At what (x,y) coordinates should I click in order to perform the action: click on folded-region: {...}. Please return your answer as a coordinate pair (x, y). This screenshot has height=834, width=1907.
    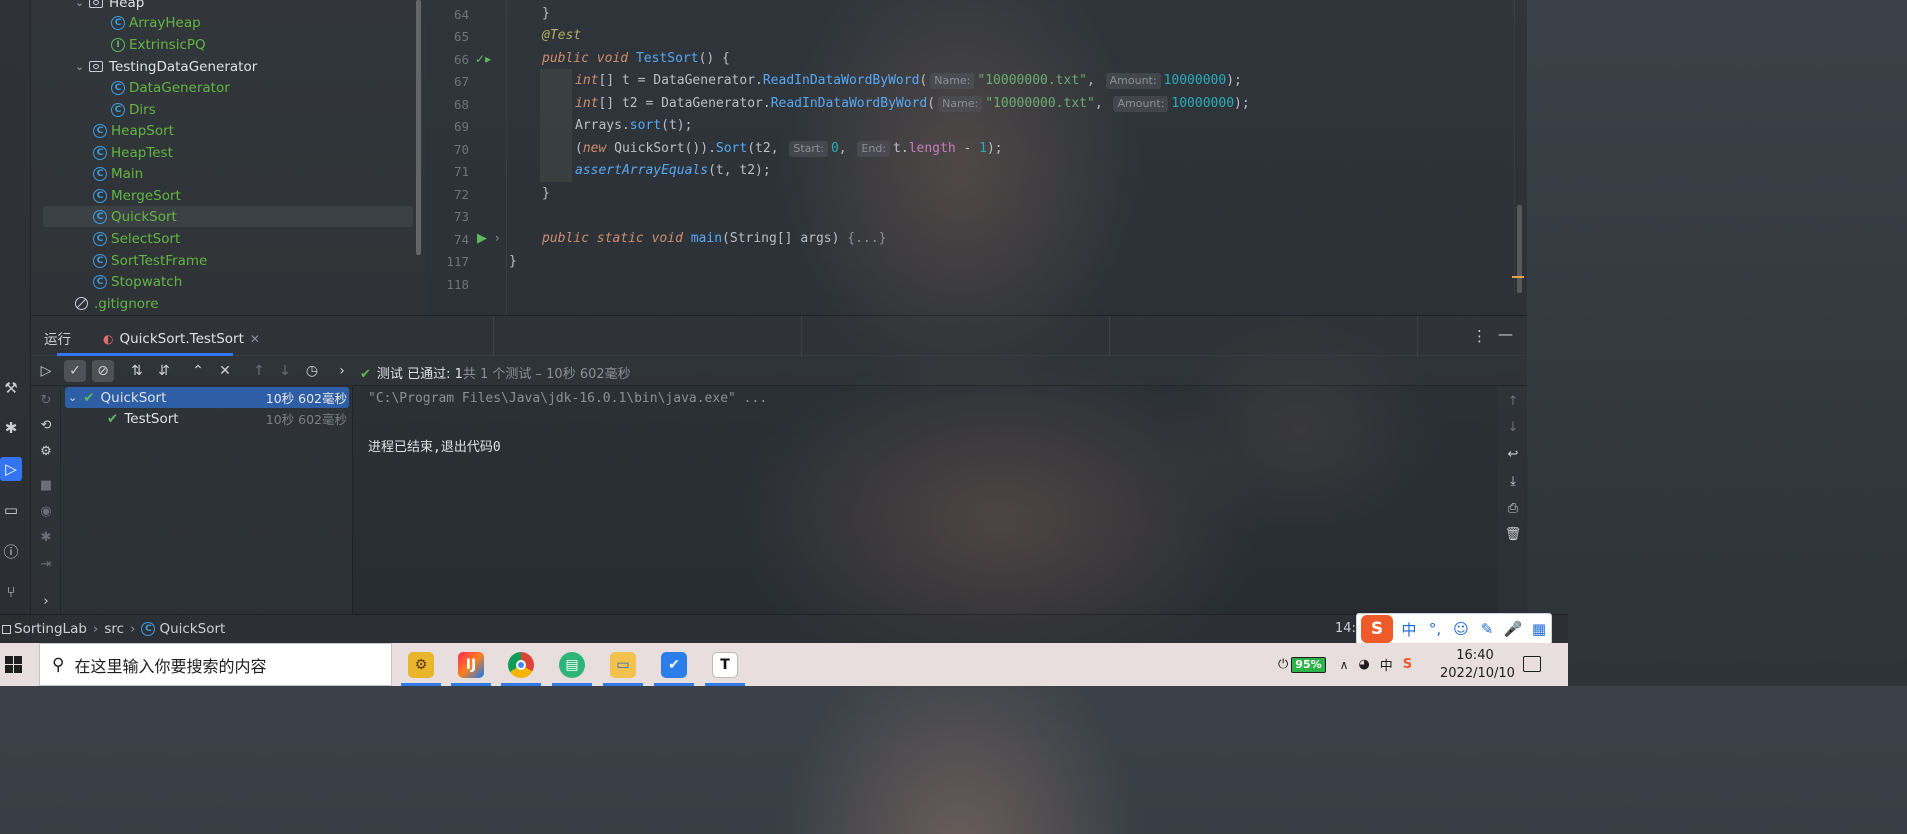
    Looking at the image, I should click on (866, 238).